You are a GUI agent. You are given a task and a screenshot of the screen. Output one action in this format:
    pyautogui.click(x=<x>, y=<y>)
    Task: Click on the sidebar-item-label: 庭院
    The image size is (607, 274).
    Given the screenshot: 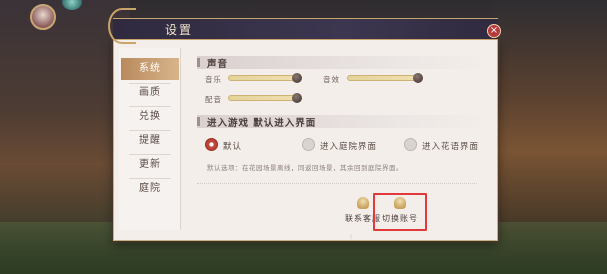 What is the action you would take?
    pyautogui.click(x=150, y=188)
    